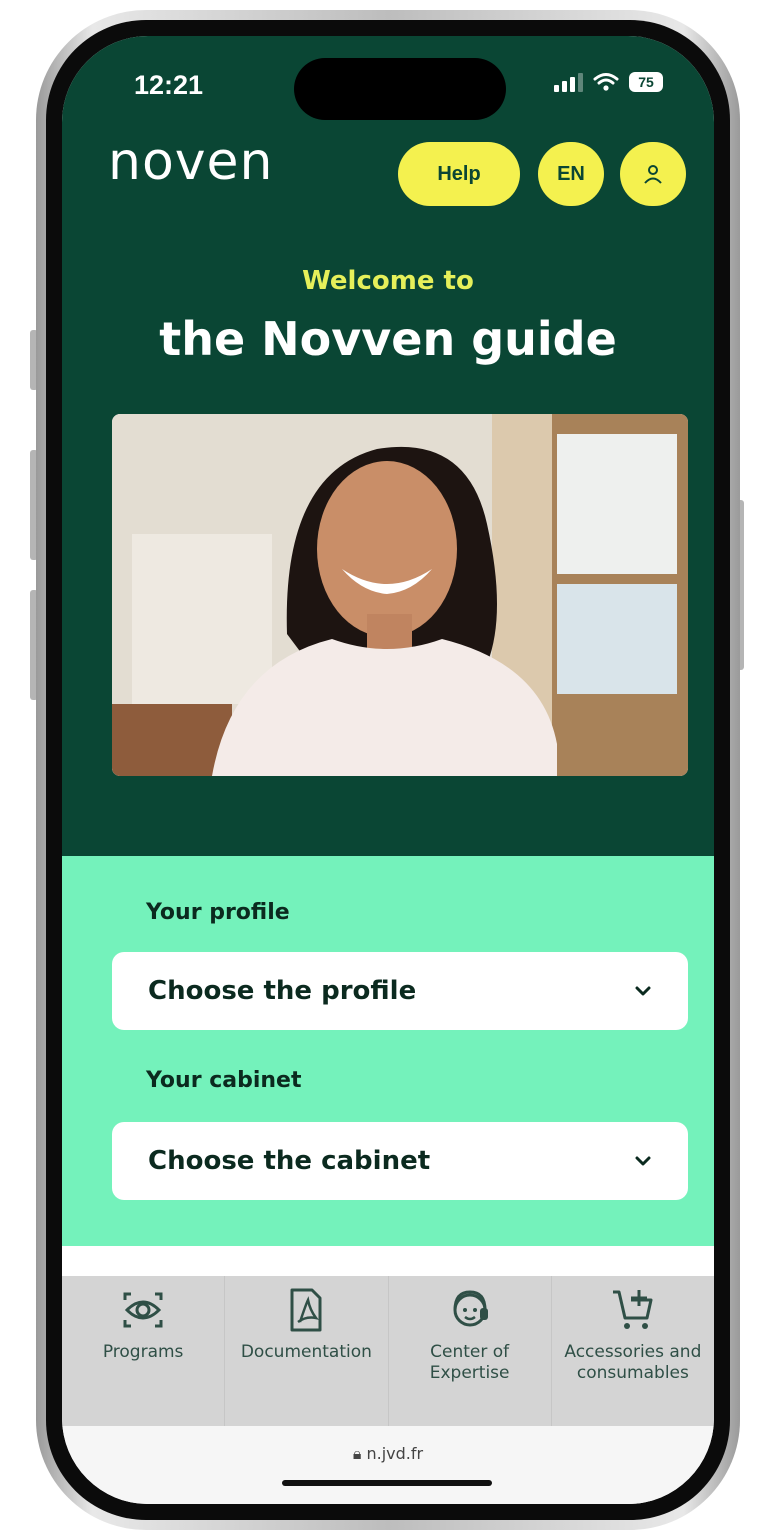 This screenshot has height=1539, width=768. What do you see at coordinates (143, 1310) in the screenshot?
I see `eye-icon` at bounding box center [143, 1310].